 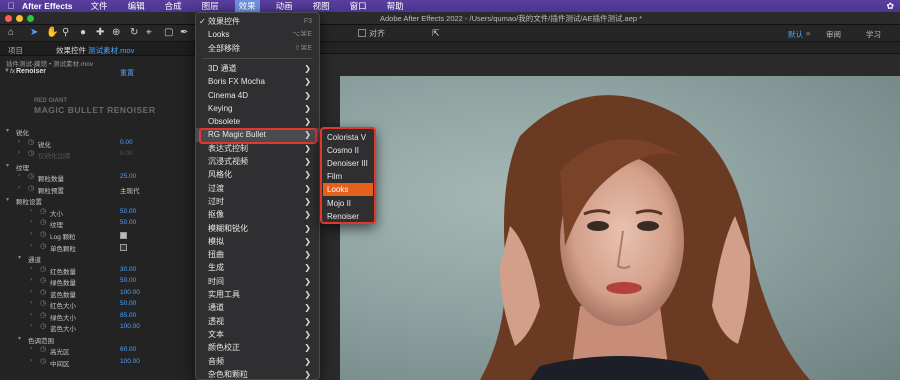 I want to click on param-value: 85.00, so click(x=128, y=315).